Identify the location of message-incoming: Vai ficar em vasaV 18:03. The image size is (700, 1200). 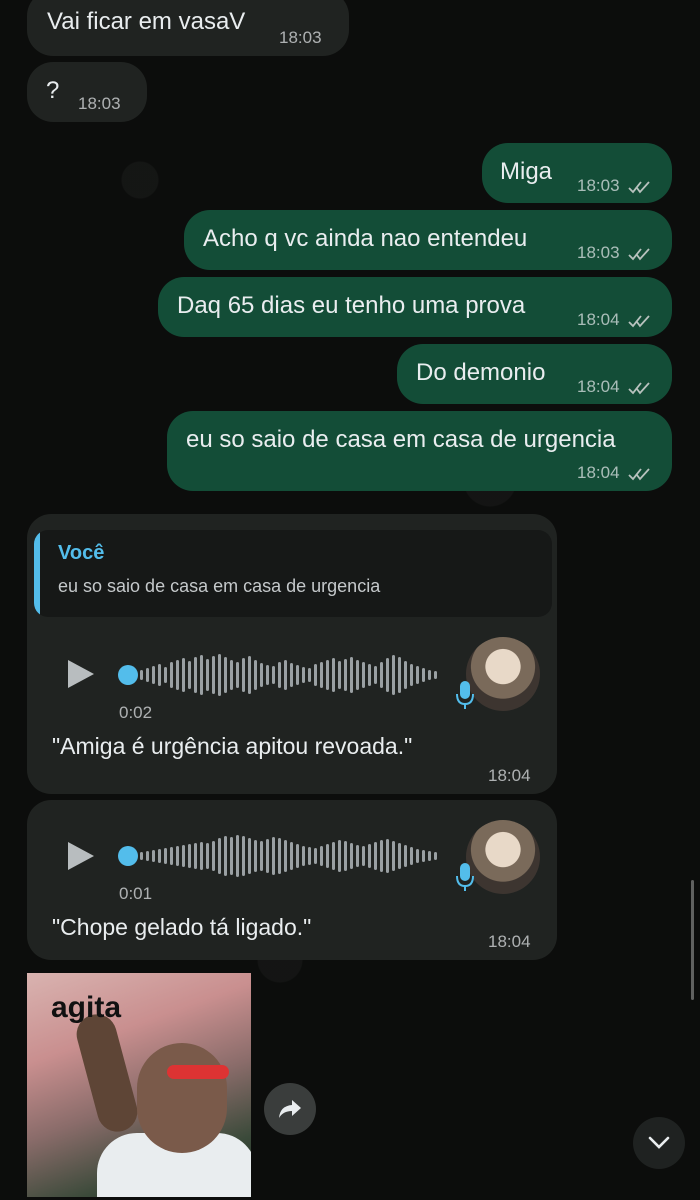
(188, 28).